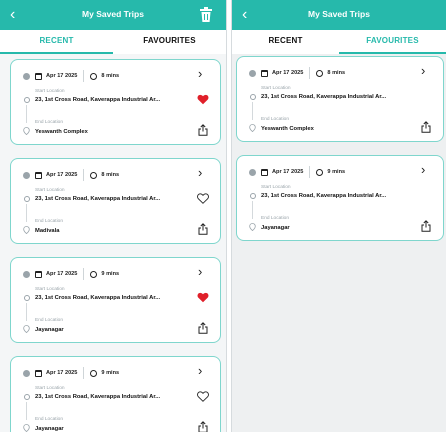 Image resolution: width=446 pixels, height=432 pixels. What do you see at coordinates (113, 14) in the screenshot?
I see `page-title: My Saved Trips` at bounding box center [113, 14].